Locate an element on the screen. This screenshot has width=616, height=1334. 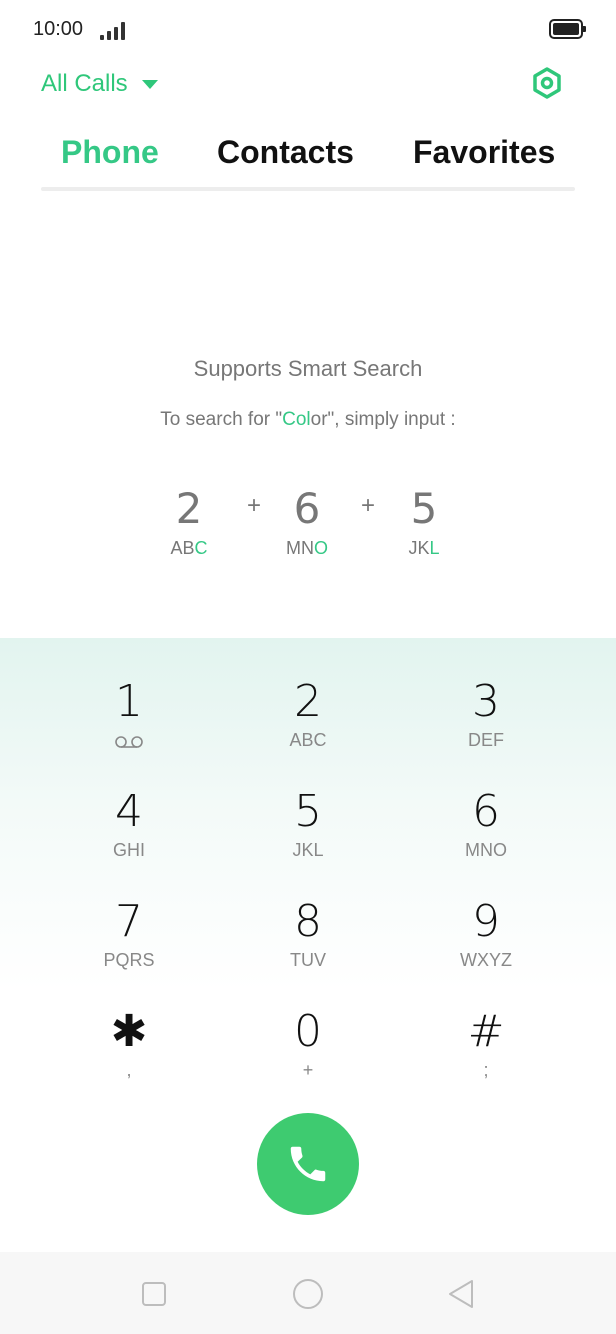
call-filter-dropdown: All Calls is located at coordinates (99, 84).